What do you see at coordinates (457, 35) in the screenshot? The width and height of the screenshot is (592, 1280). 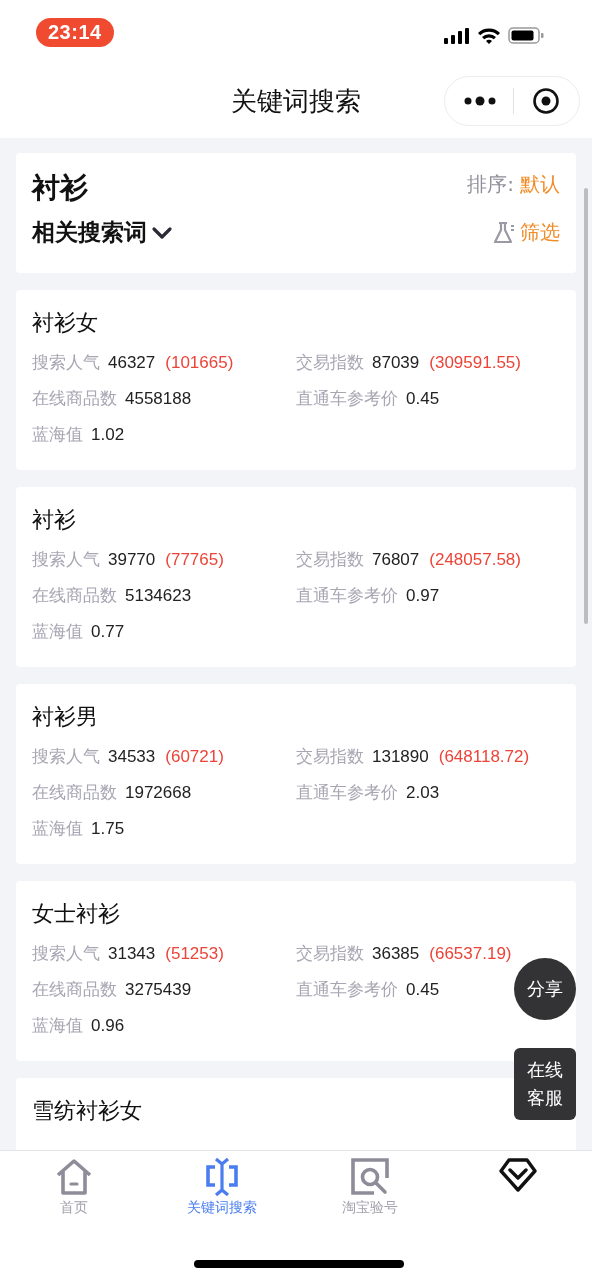 I see `signal-icon` at bounding box center [457, 35].